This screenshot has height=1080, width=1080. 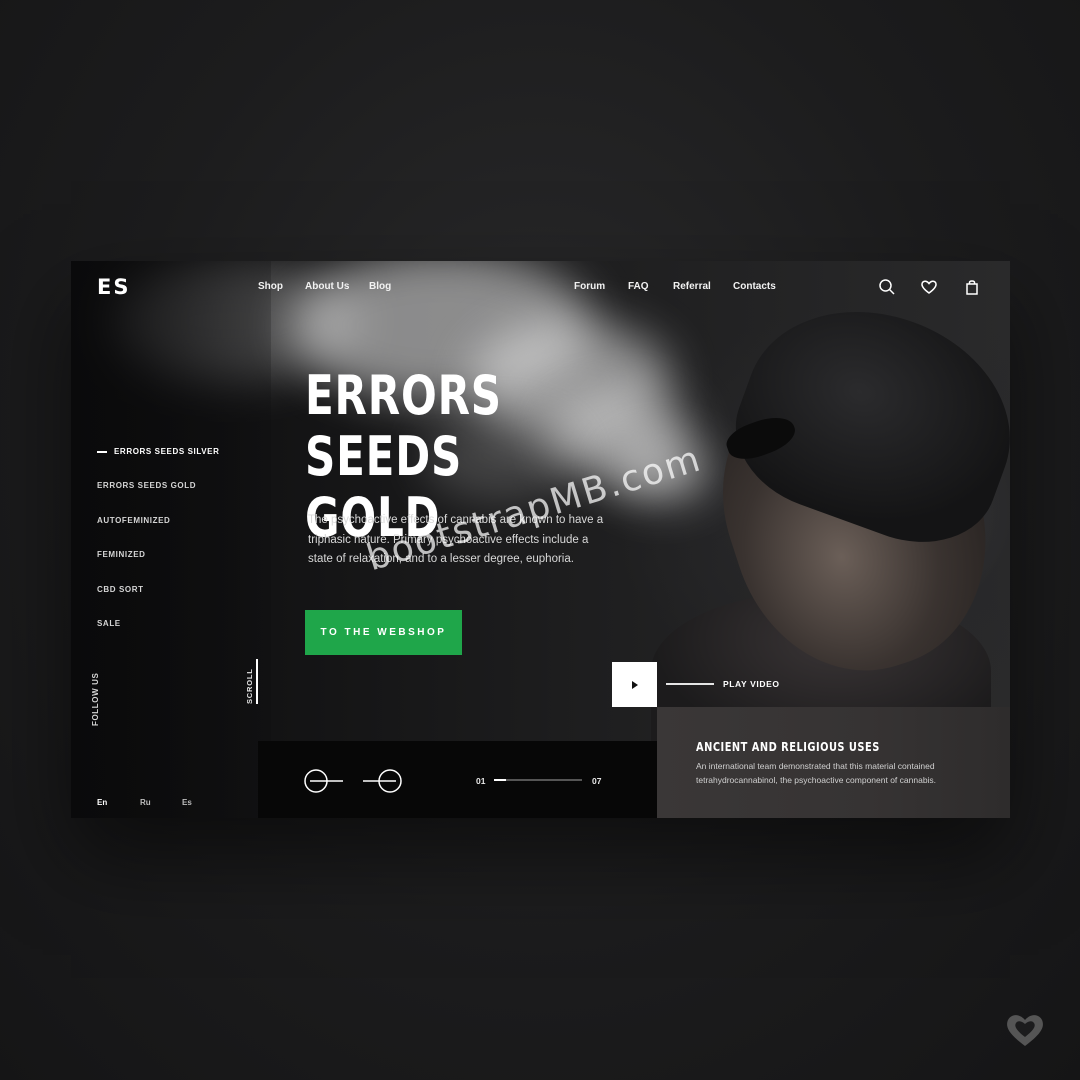 I want to click on slide-current: 01, so click(x=481, y=781).